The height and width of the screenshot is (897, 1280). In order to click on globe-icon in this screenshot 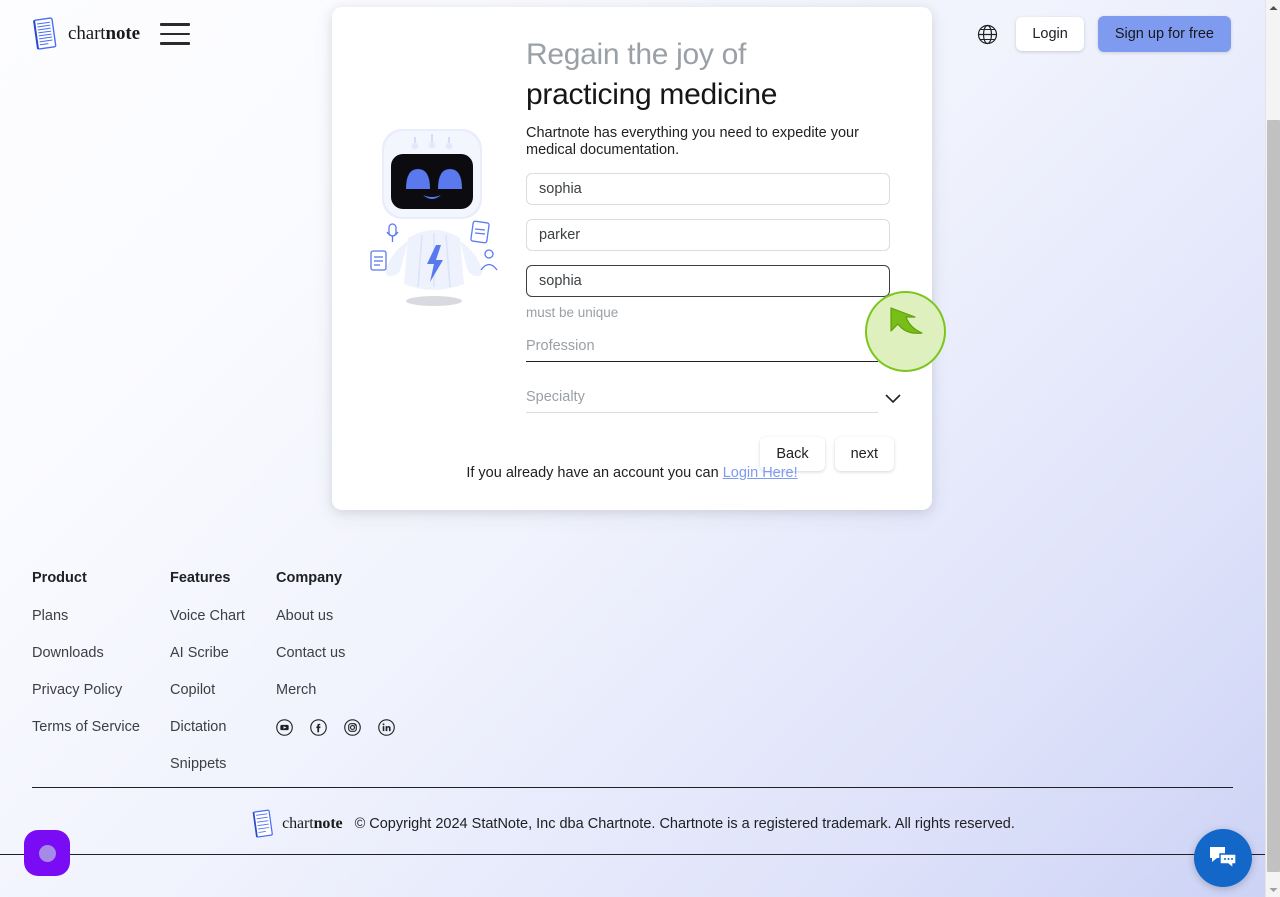, I will do `click(987, 34)`.